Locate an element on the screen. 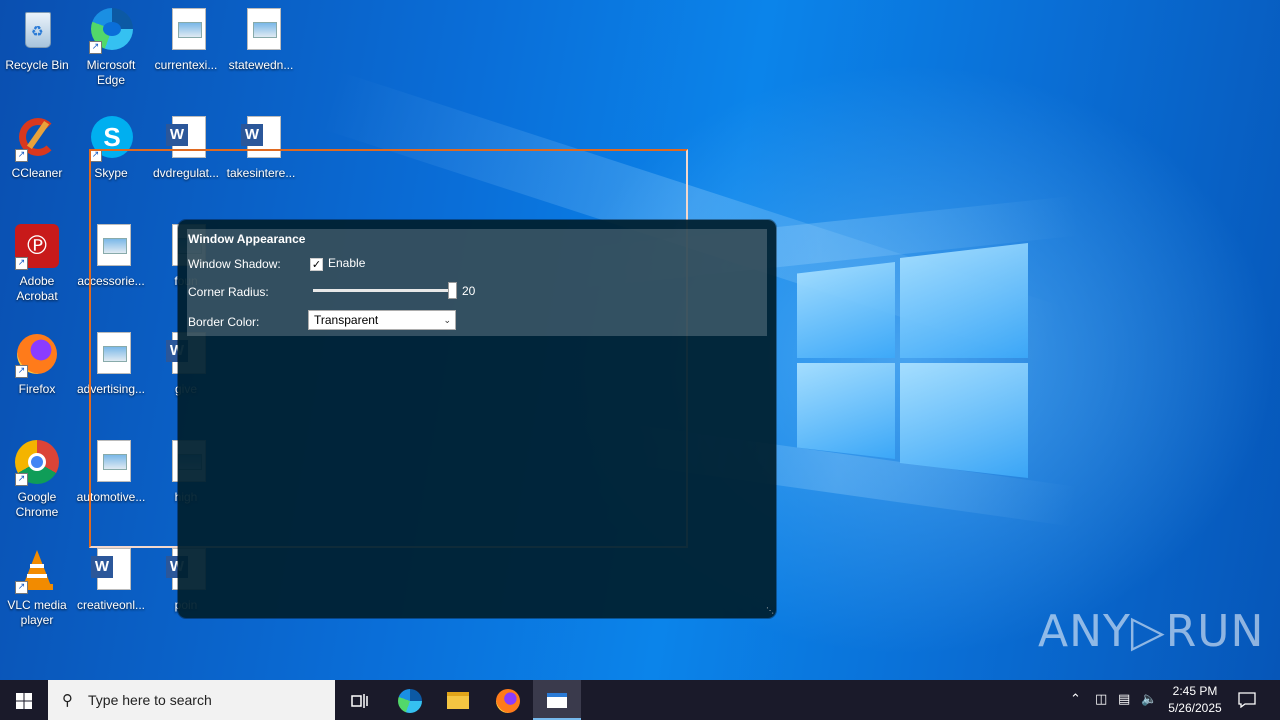 The image size is (1280, 720). desktop-icon-firefox: ↗ Firefox is located at coordinates (37, 364).